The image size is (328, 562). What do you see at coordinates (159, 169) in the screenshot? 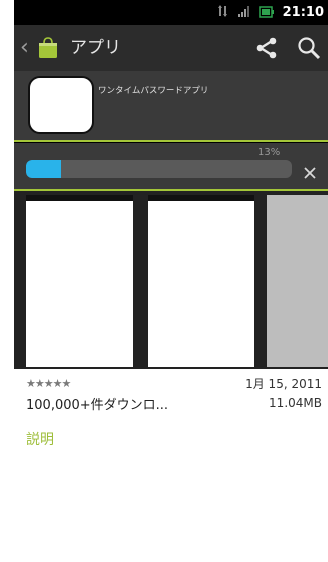
I see `progress-bar` at bounding box center [159, 169].